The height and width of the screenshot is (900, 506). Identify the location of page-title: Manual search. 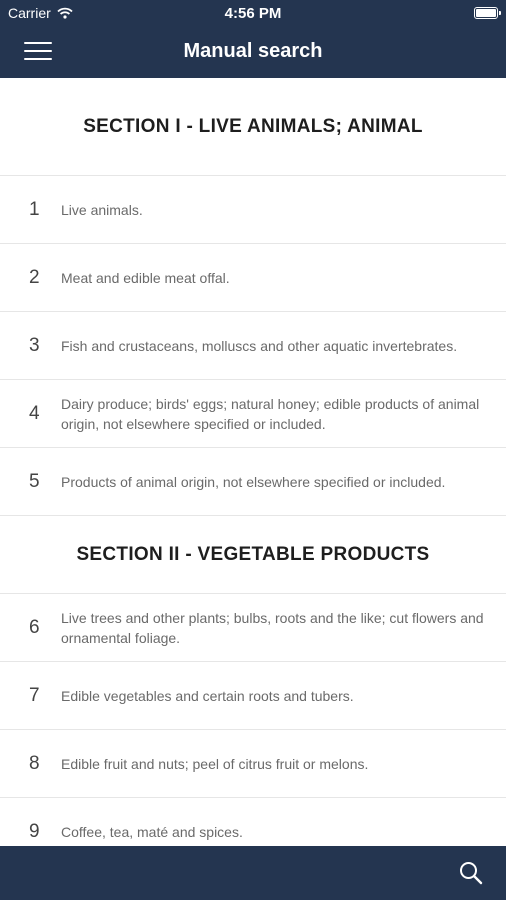
(253, 51).